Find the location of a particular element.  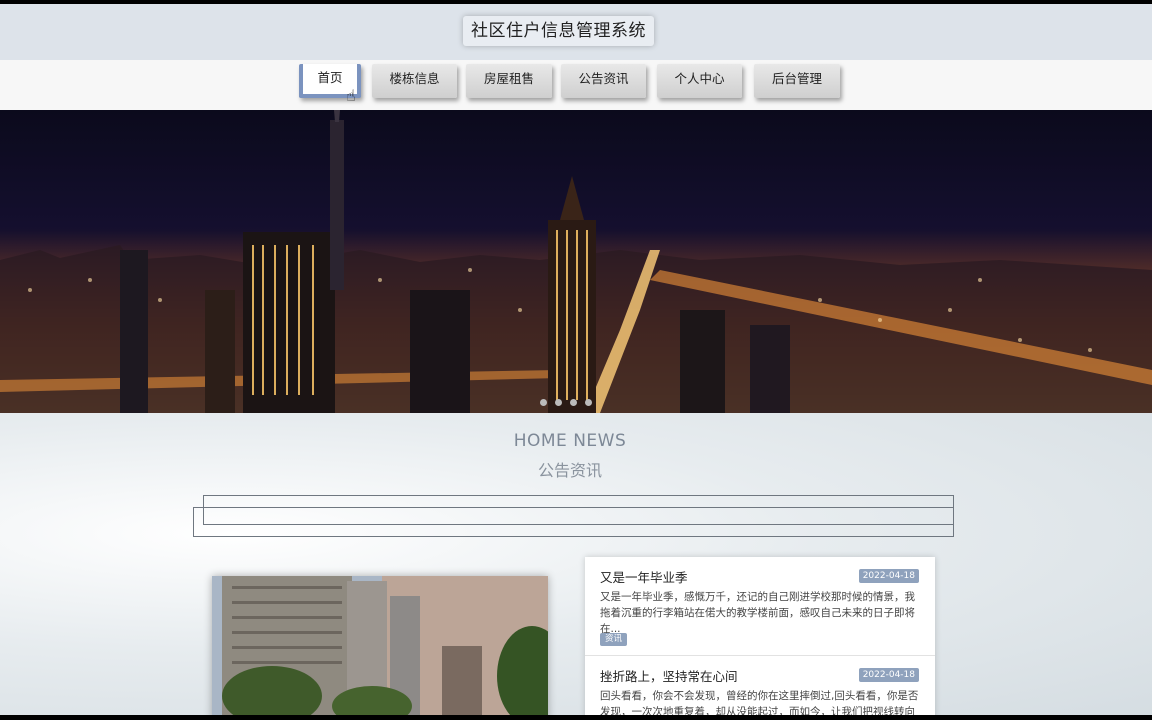

nav-announcements: 公告资讯 is located at coordinates (603, 81).